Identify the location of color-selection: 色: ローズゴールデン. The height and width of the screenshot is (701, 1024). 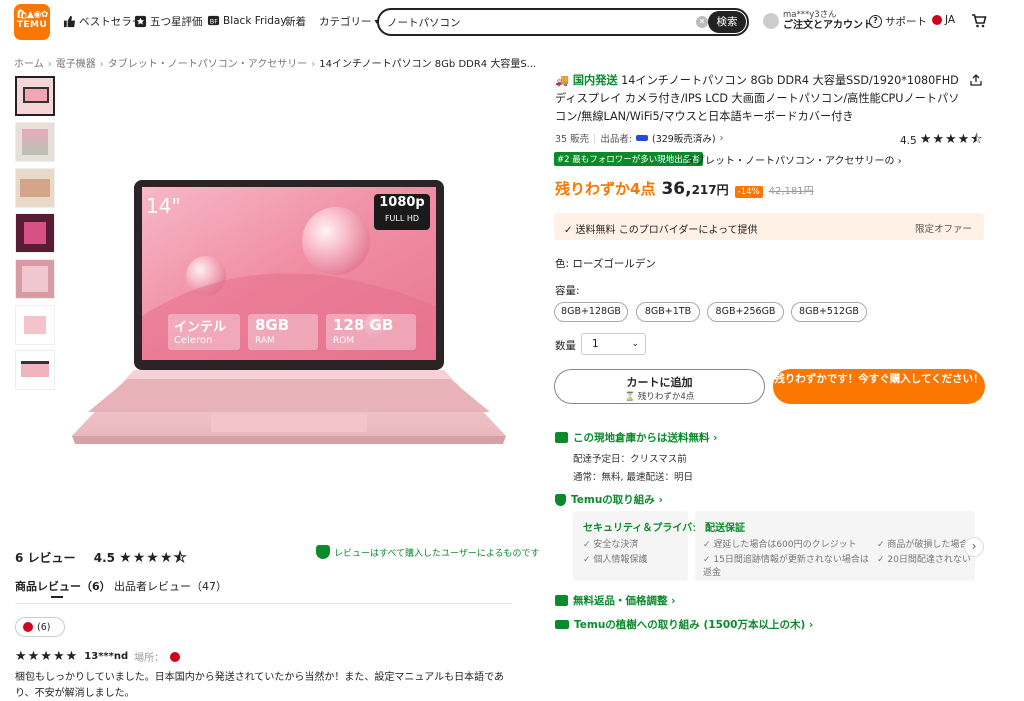
(605, 264).